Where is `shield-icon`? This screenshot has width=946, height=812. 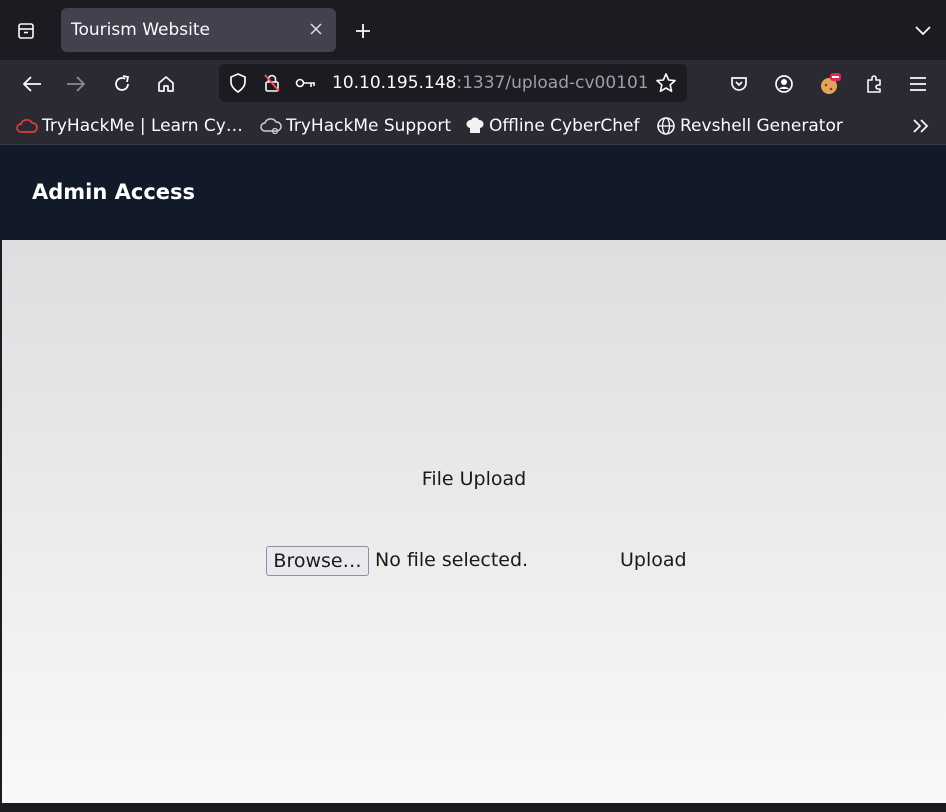
shield-icon is located at coordinates (238, 83).